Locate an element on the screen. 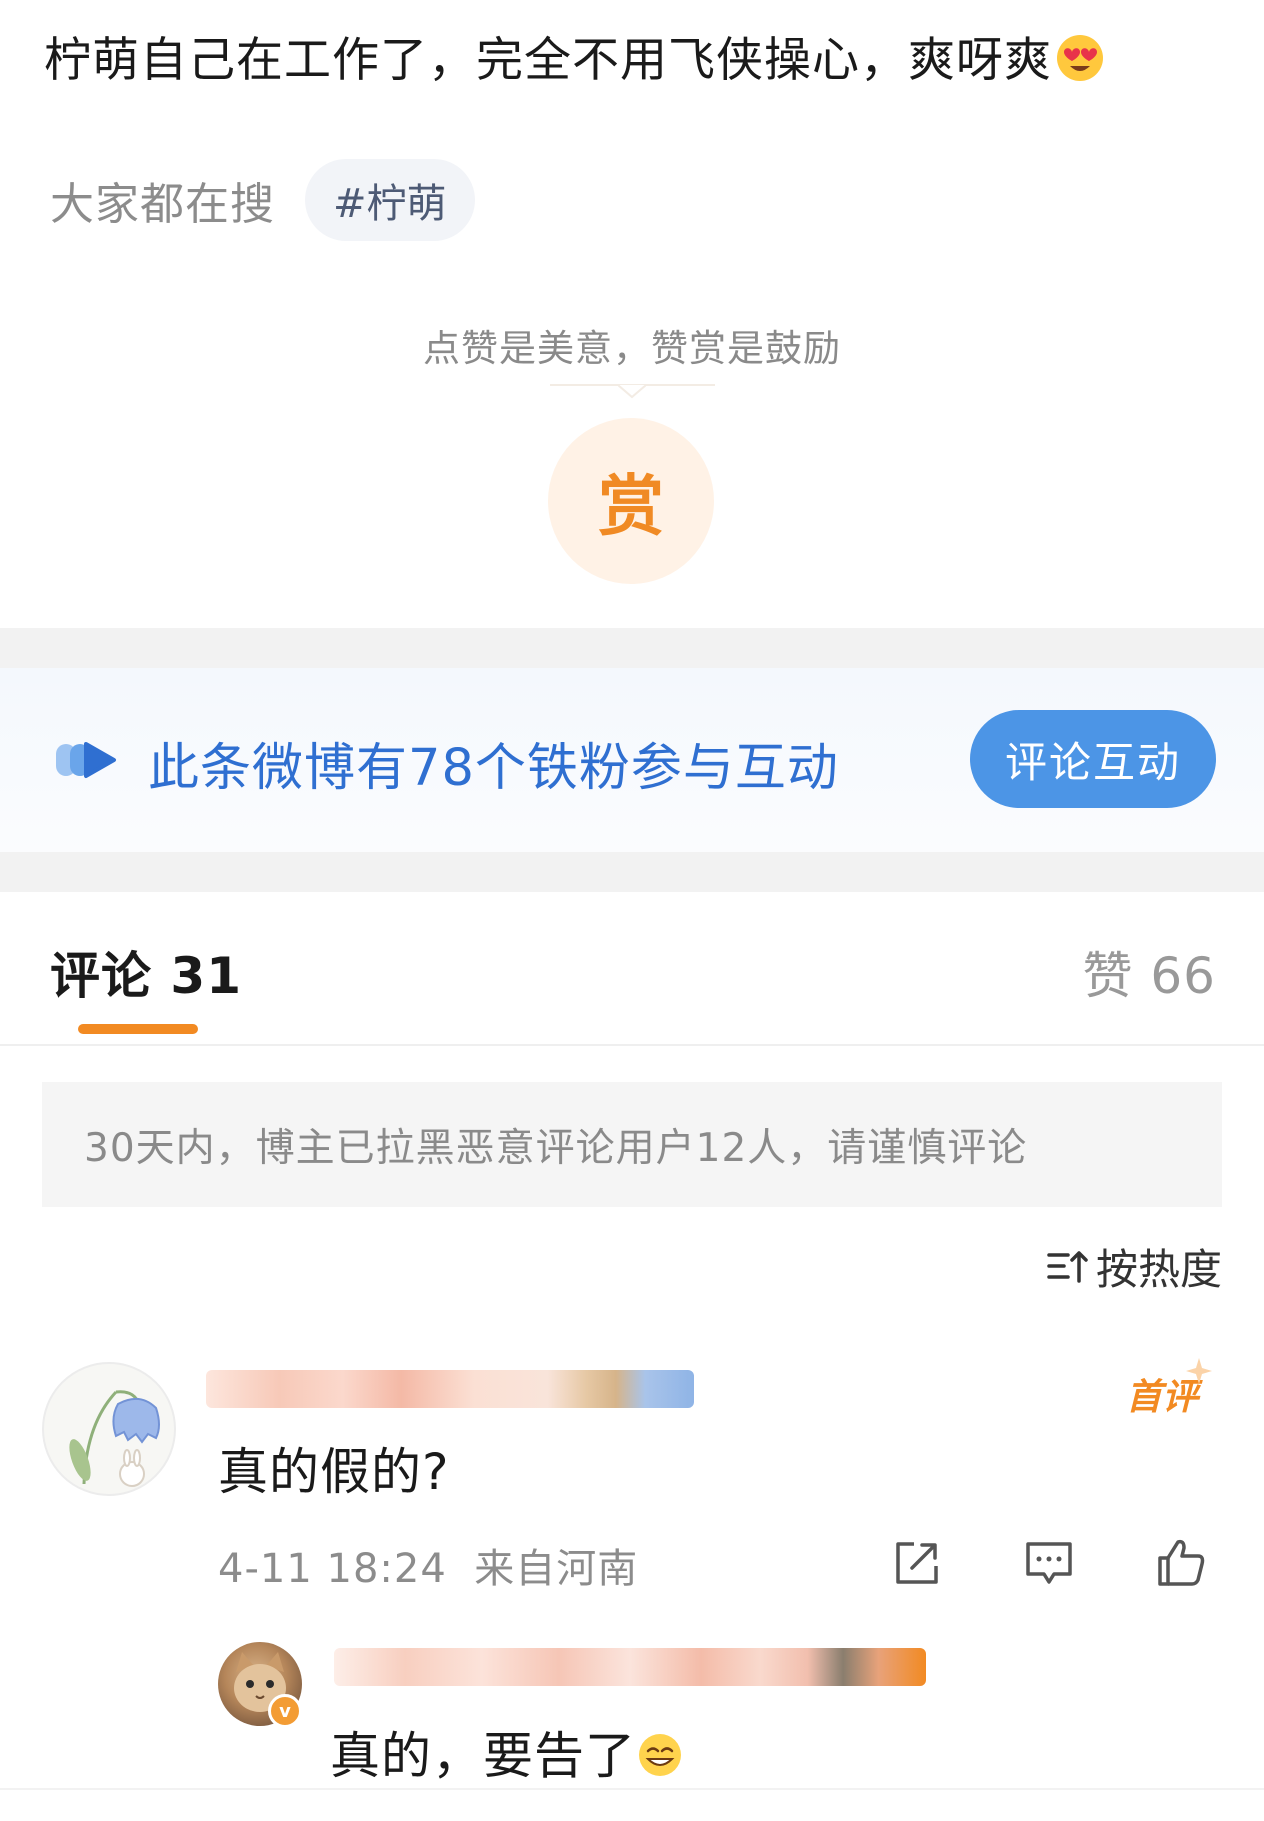 The height and width of the screenshot is (1821, 1264). post-text: 柠萌自己在工作了，完全不用飞侠操心，爽呀爽 is located at coordinates (634, 61).